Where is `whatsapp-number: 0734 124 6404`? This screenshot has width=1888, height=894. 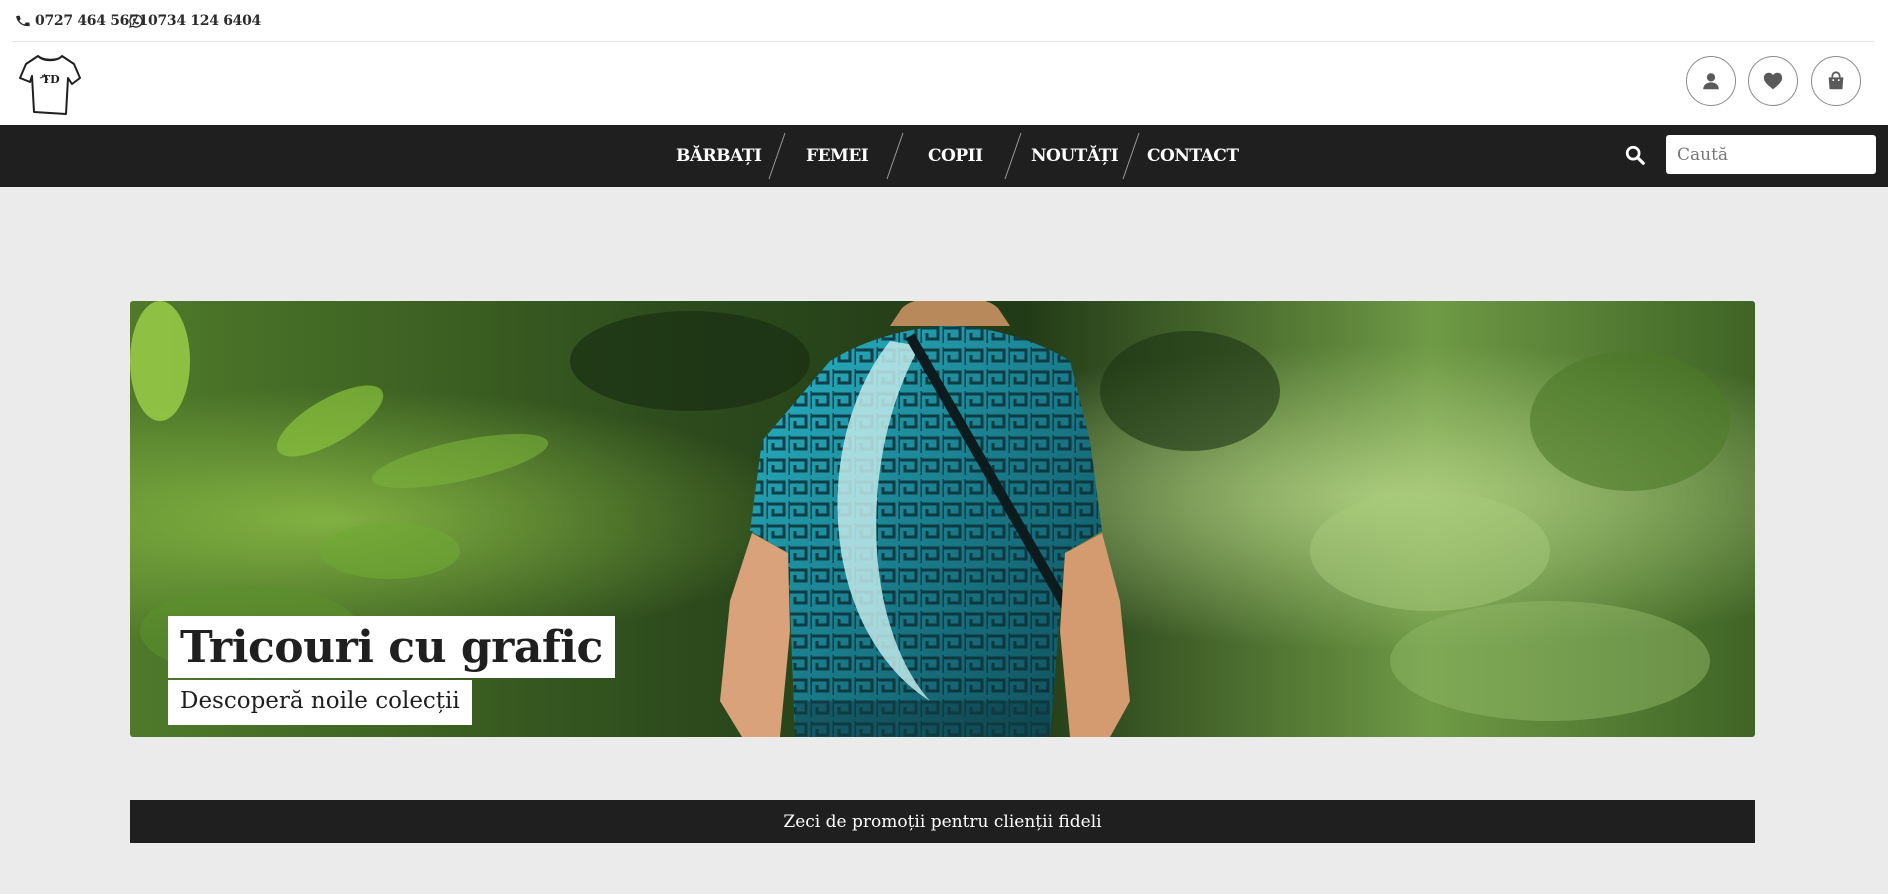
whatsapp-number: 0734 124 6404 is located at coordinates (205, 21).